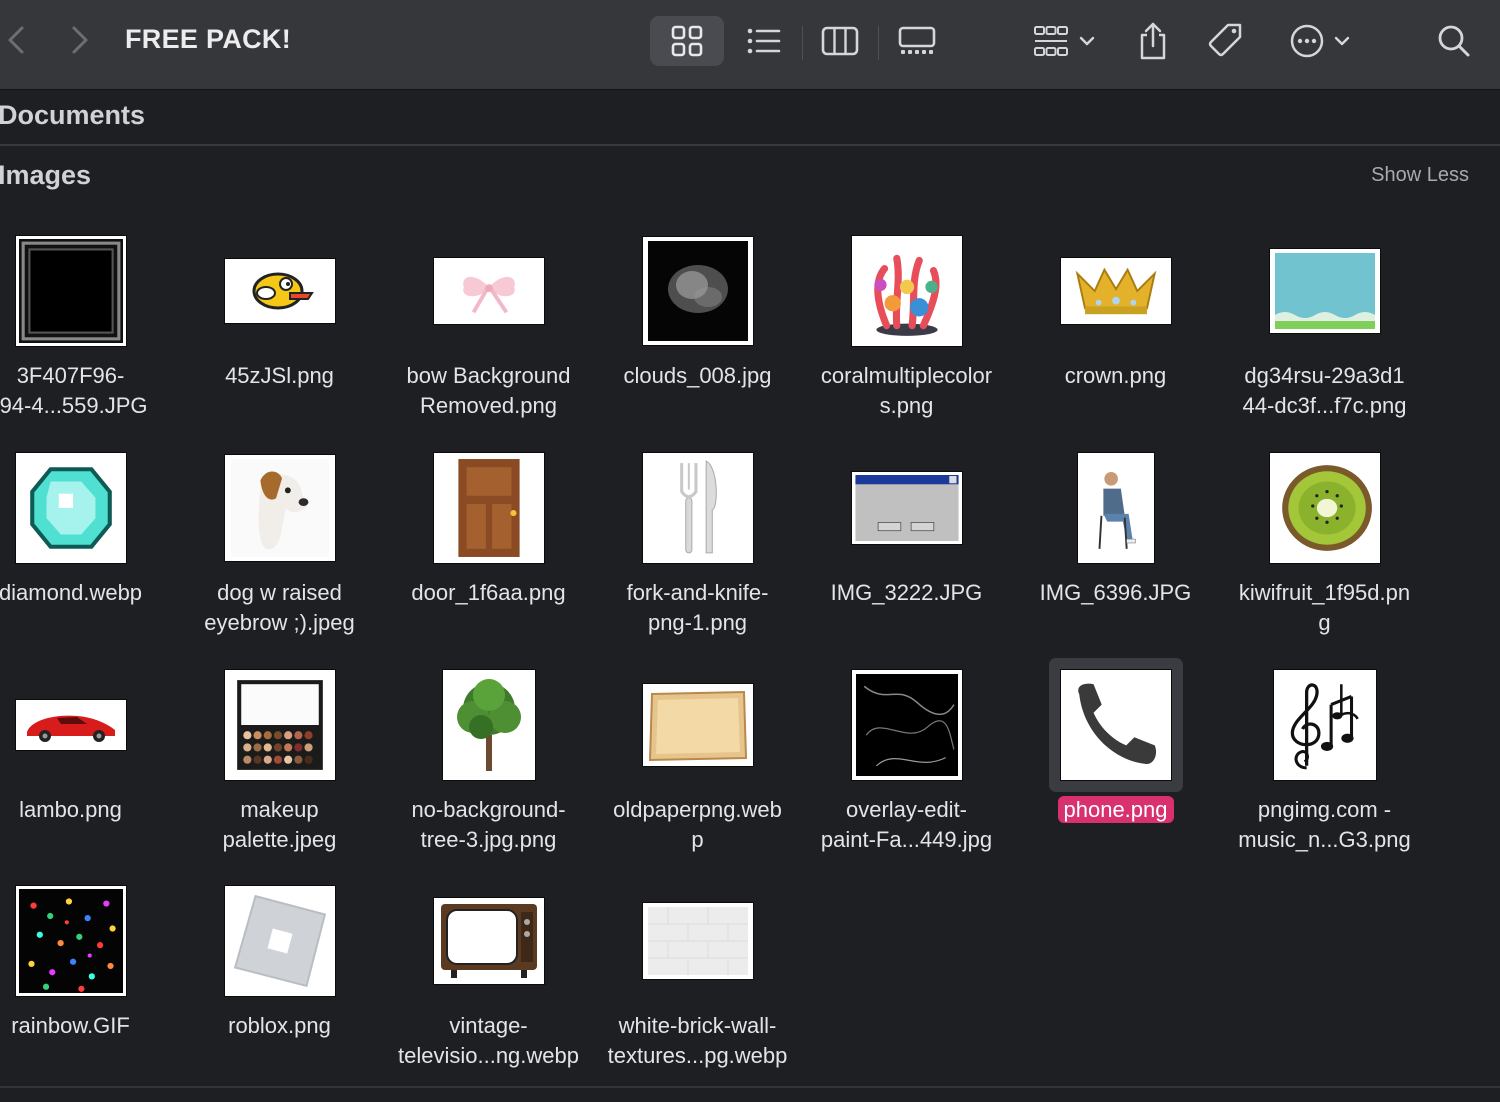  I want to click on file-name: overlay-edit- paint-Fa...449.jpg, so click(906, 824).